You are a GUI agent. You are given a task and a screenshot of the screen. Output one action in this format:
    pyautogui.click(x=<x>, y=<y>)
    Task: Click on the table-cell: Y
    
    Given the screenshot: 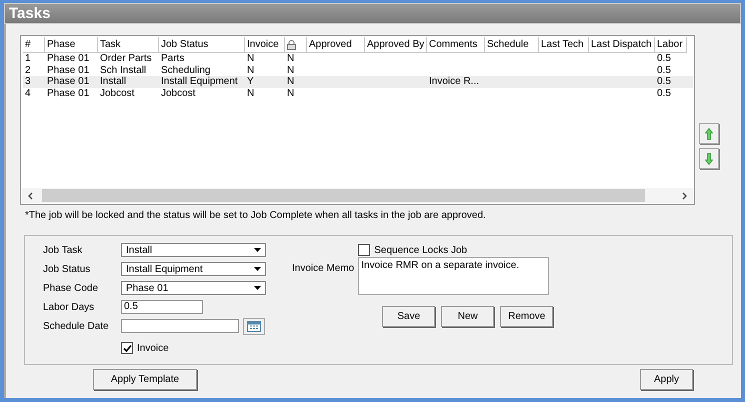 What is the action you would take?
    pyautogui.click(x=250, y=81)
    